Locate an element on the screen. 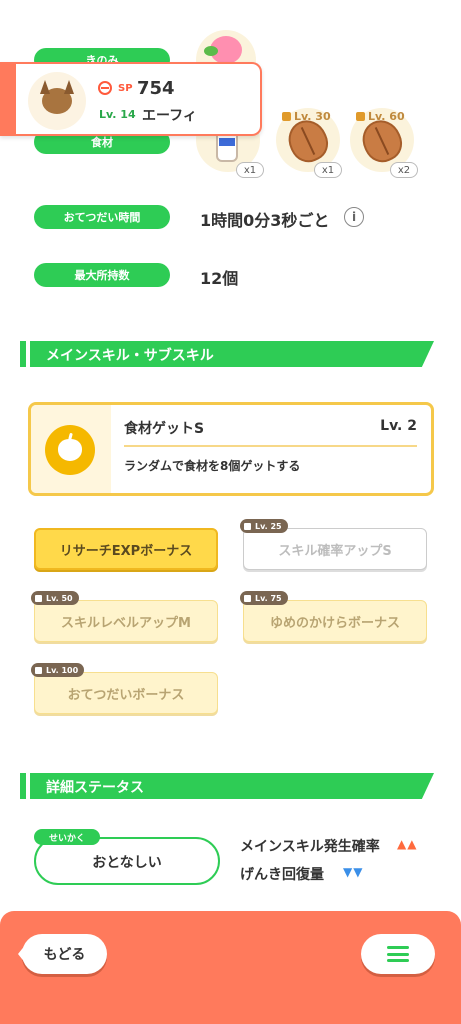 This screenshot has width=461, height=1024. help-time-value: 1時間0分3秒ごと is located at coordinates (265, 220).